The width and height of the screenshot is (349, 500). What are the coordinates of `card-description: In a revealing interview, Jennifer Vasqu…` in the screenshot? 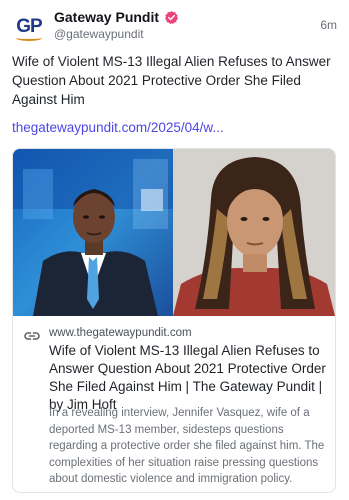 It's located at (187, 446).